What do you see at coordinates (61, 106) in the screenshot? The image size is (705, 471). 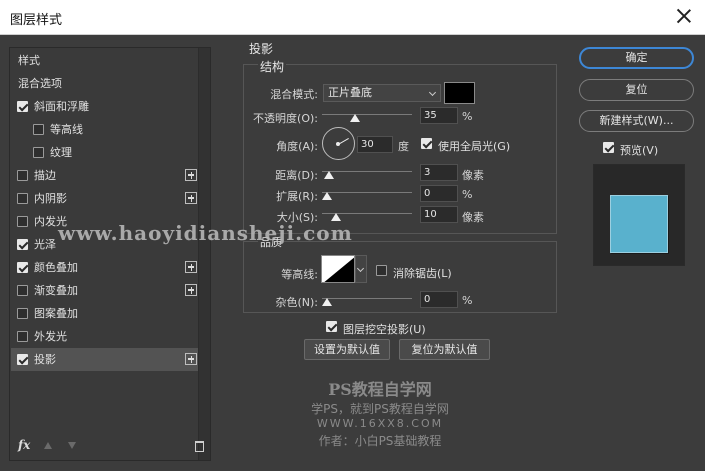 I see `style-item-label: 斜面和浮雕` at bounding box center [61, 106].